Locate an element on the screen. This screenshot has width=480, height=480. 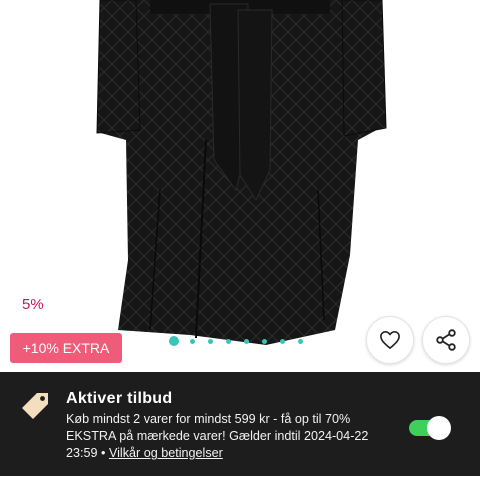
carousel-indicator is located at coordinates (242, 341).